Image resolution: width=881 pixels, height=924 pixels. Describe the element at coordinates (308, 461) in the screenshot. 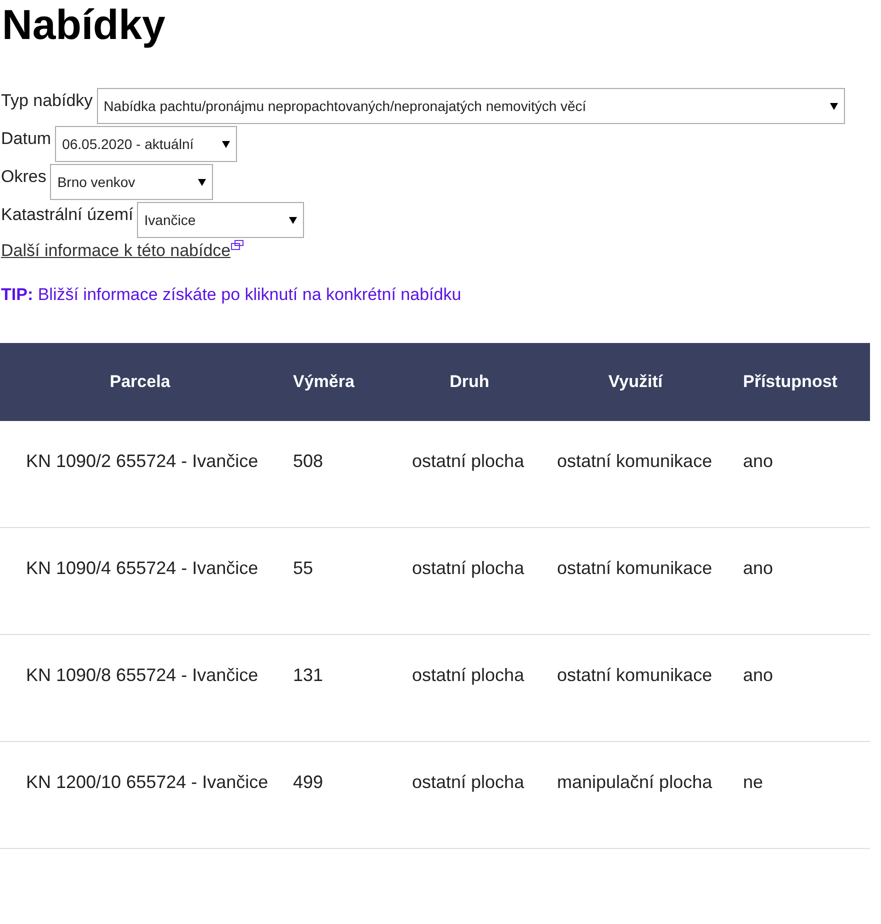

I see `table-cell: 508` at that location.